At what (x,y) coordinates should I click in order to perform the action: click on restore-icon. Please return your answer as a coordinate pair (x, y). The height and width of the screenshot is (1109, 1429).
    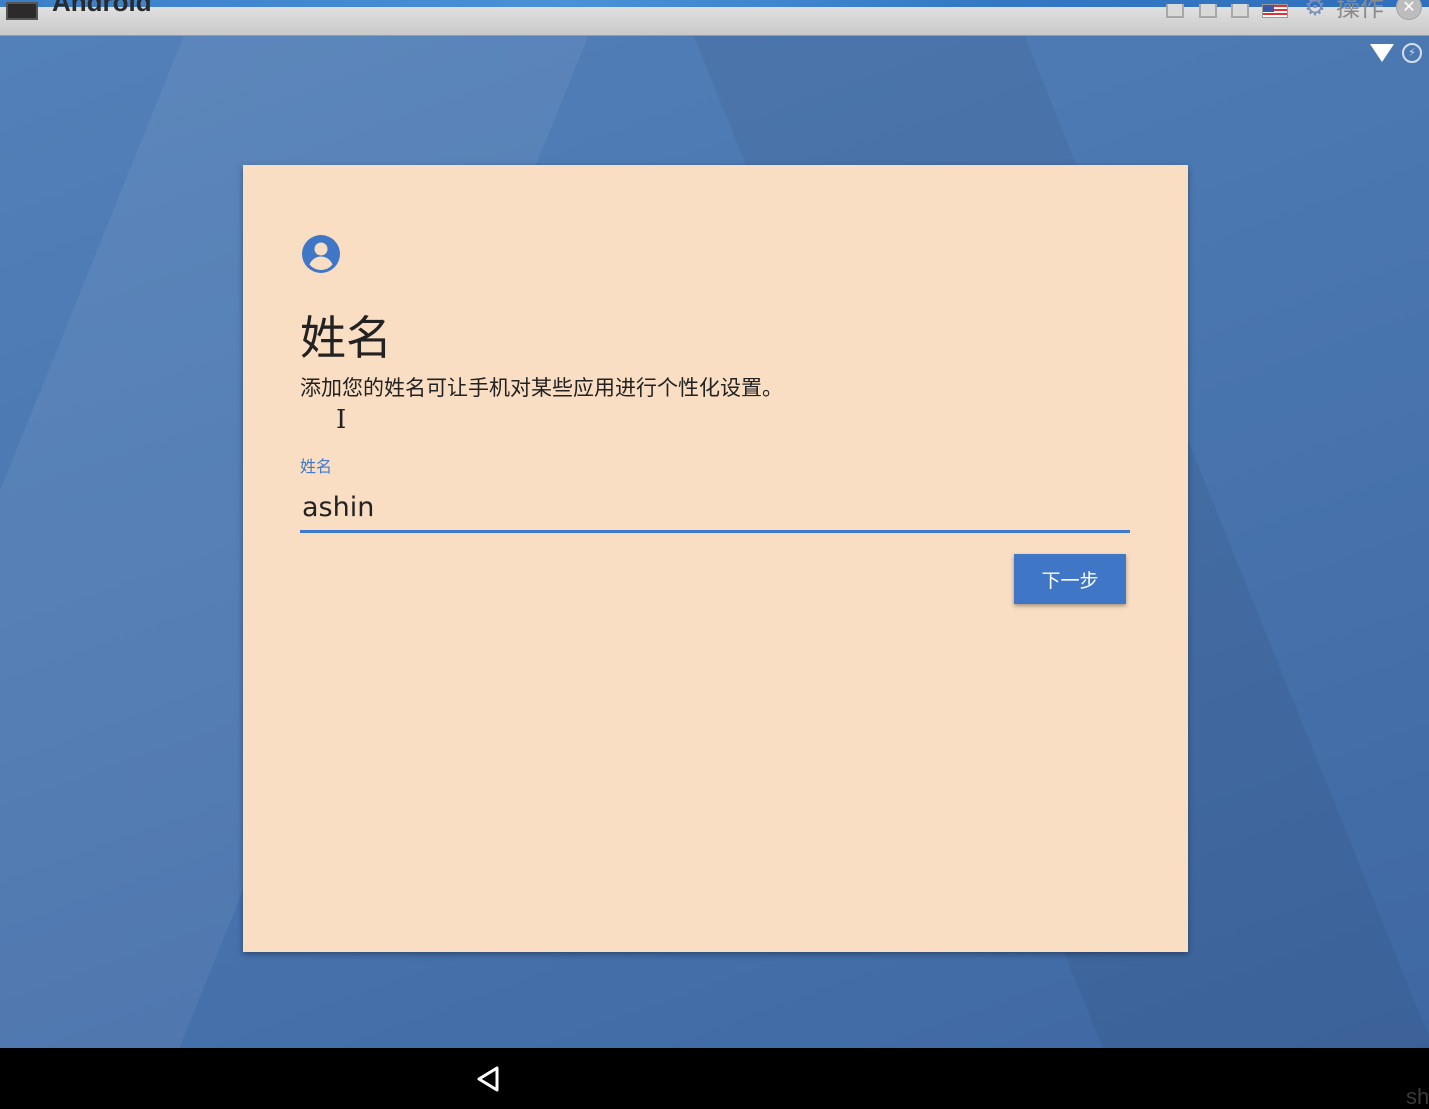
    Looking at the image, I should click on (1208, 11).